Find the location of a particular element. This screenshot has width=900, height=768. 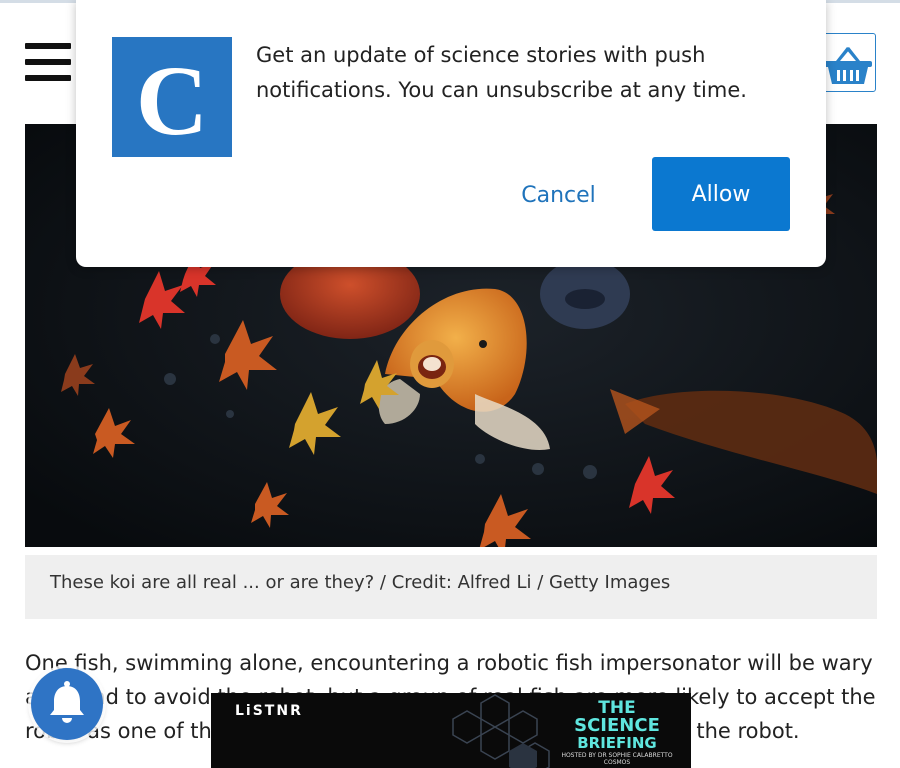

ad-subline: HOSTED BY DR SOPHIE CALABRETTO COSMOS is located at coordinates (617, 759).